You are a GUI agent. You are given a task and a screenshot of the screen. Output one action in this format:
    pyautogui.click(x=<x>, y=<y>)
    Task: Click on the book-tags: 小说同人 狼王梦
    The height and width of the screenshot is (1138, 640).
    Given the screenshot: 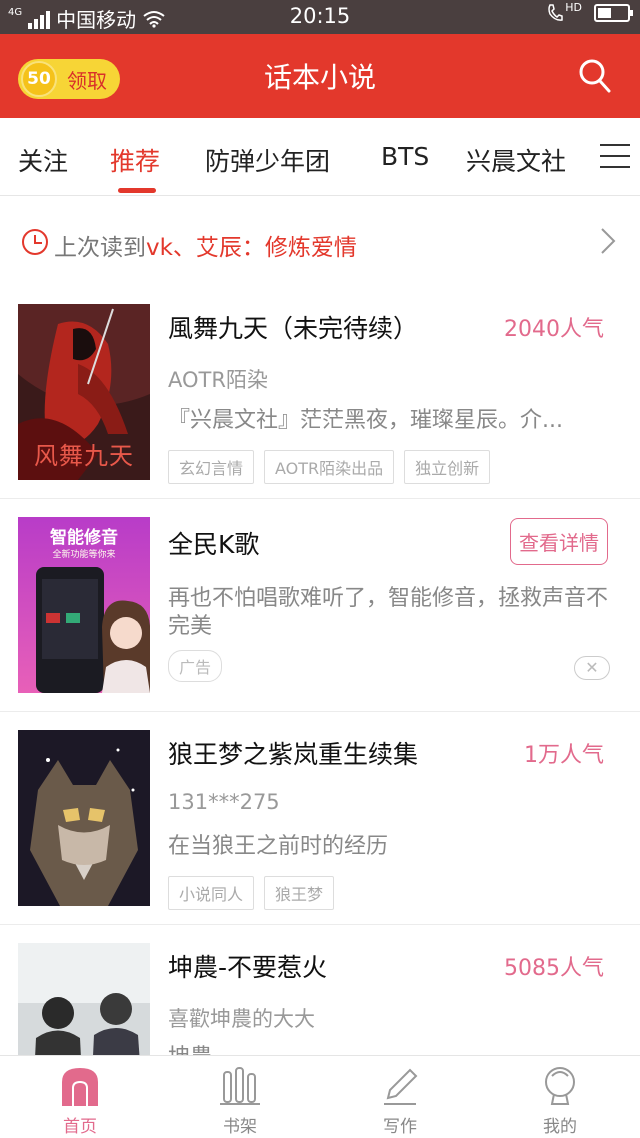 What is the action you would take?
    pyautogui.click(x=251, y=893)
    